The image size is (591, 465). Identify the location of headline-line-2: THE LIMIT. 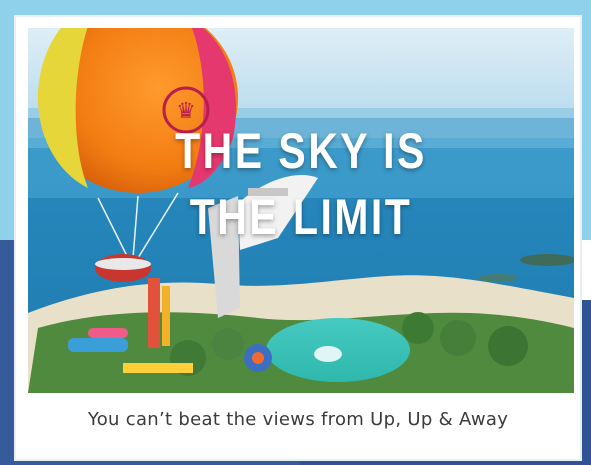
(301, 217).